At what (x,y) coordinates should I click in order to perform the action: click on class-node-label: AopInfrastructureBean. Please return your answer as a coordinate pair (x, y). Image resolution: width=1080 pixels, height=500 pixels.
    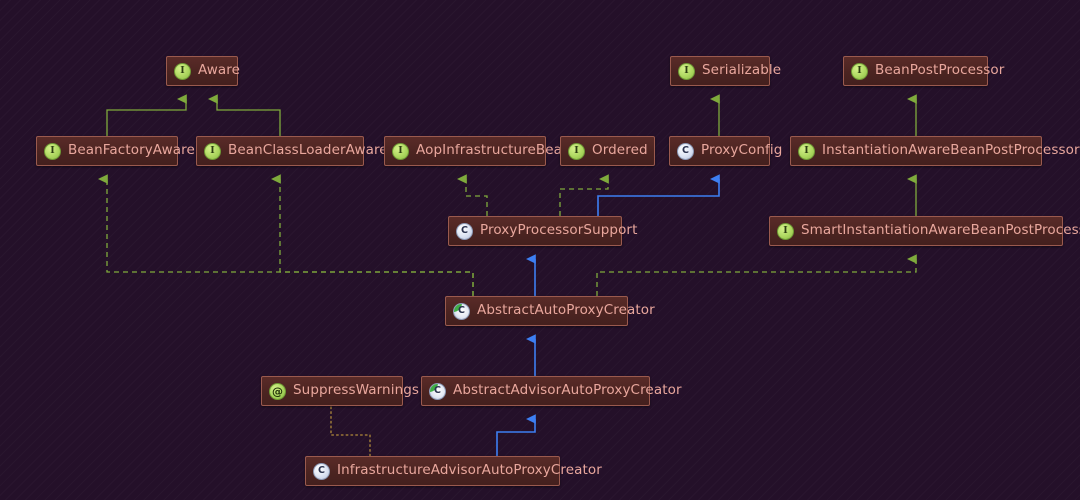
    Looking at the image, I should click on (493, 149).